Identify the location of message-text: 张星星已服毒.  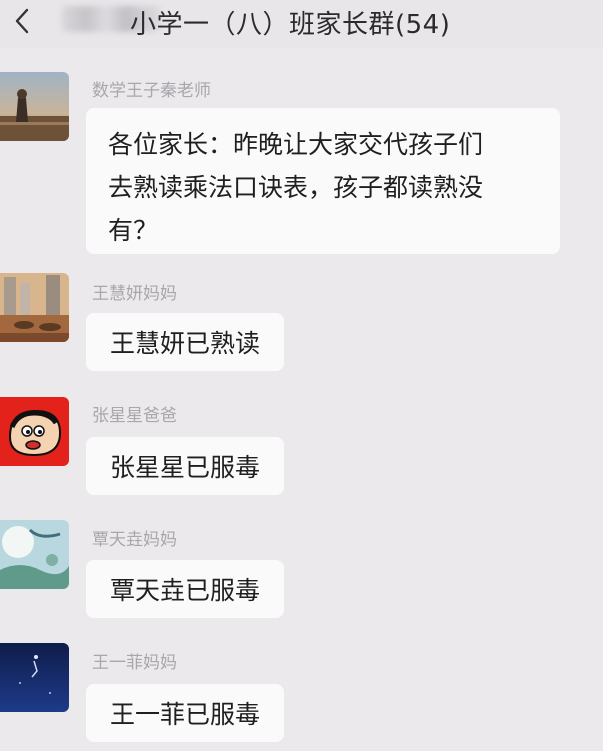
(185, 467).